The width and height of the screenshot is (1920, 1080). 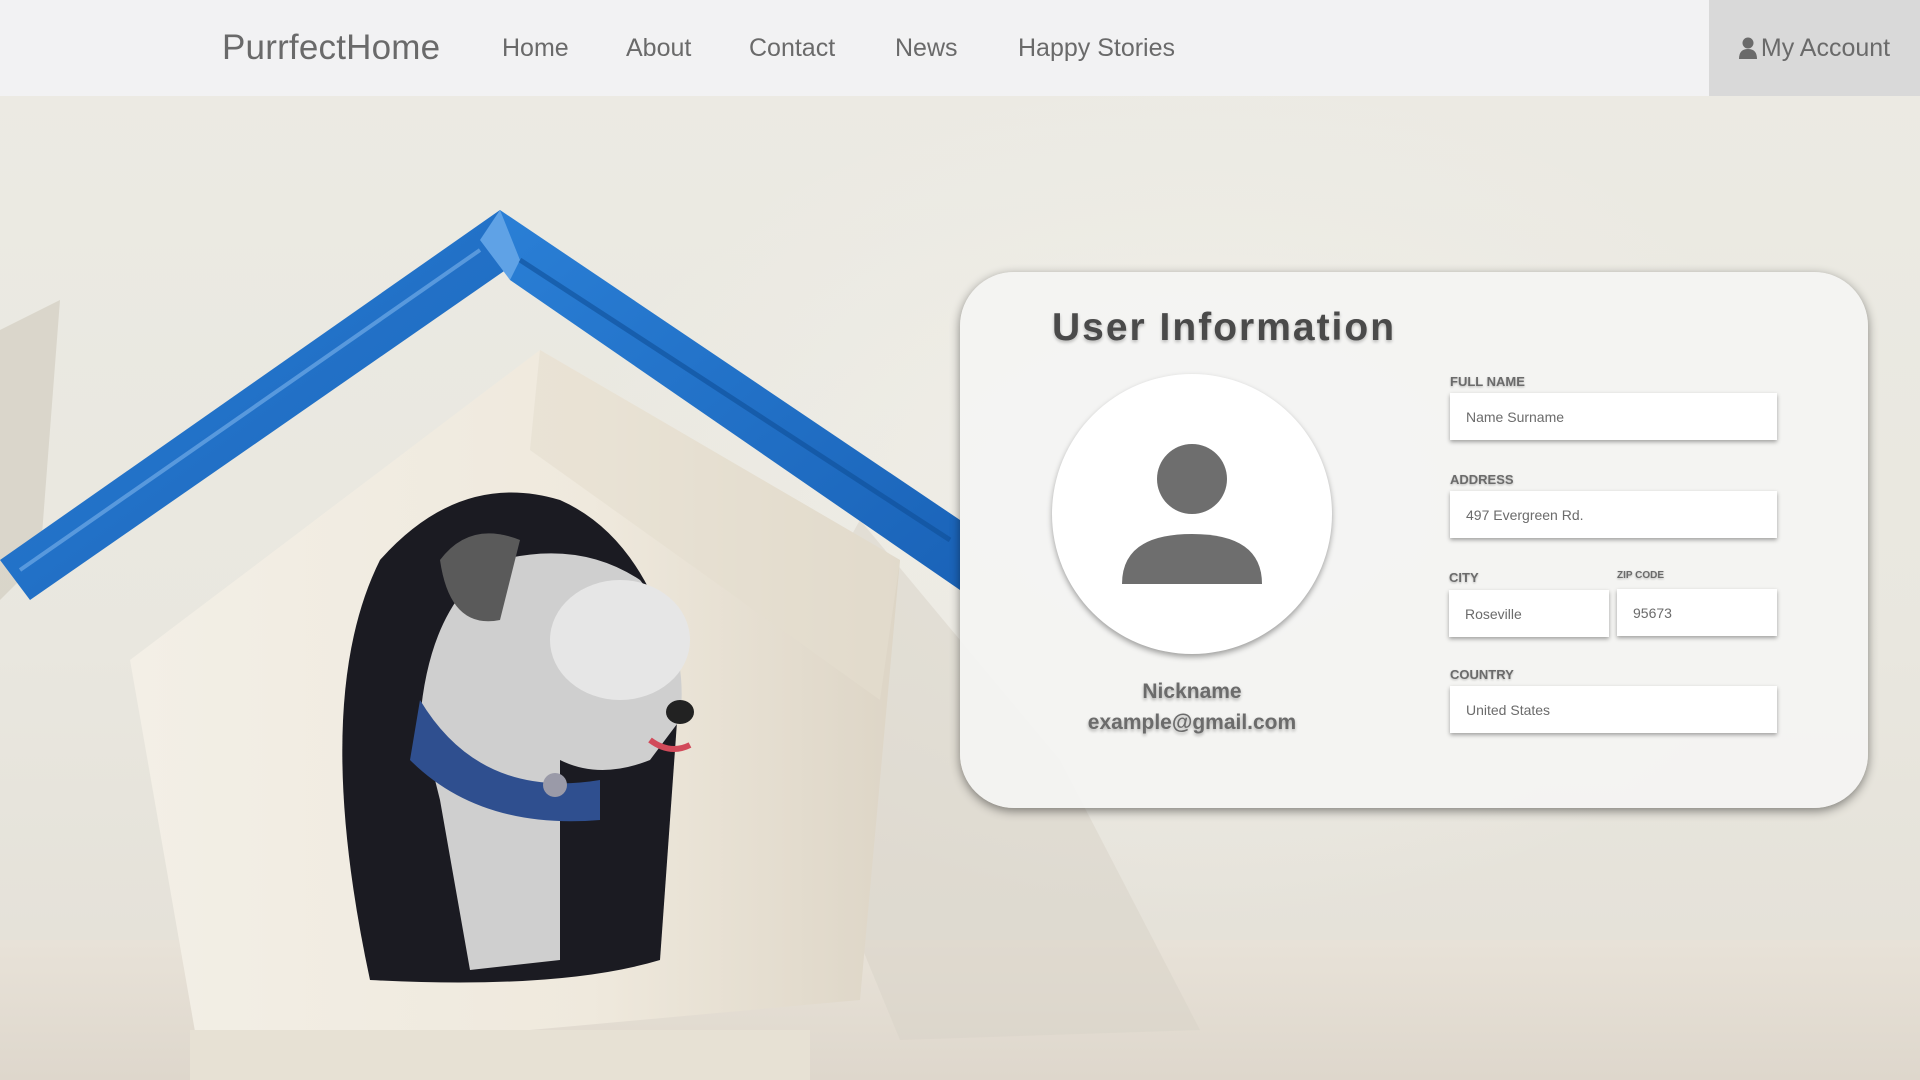 What do you see at coordinates (1613, 709) in the screenshot?
I see `country-input` at bounding box center [1613, 709].